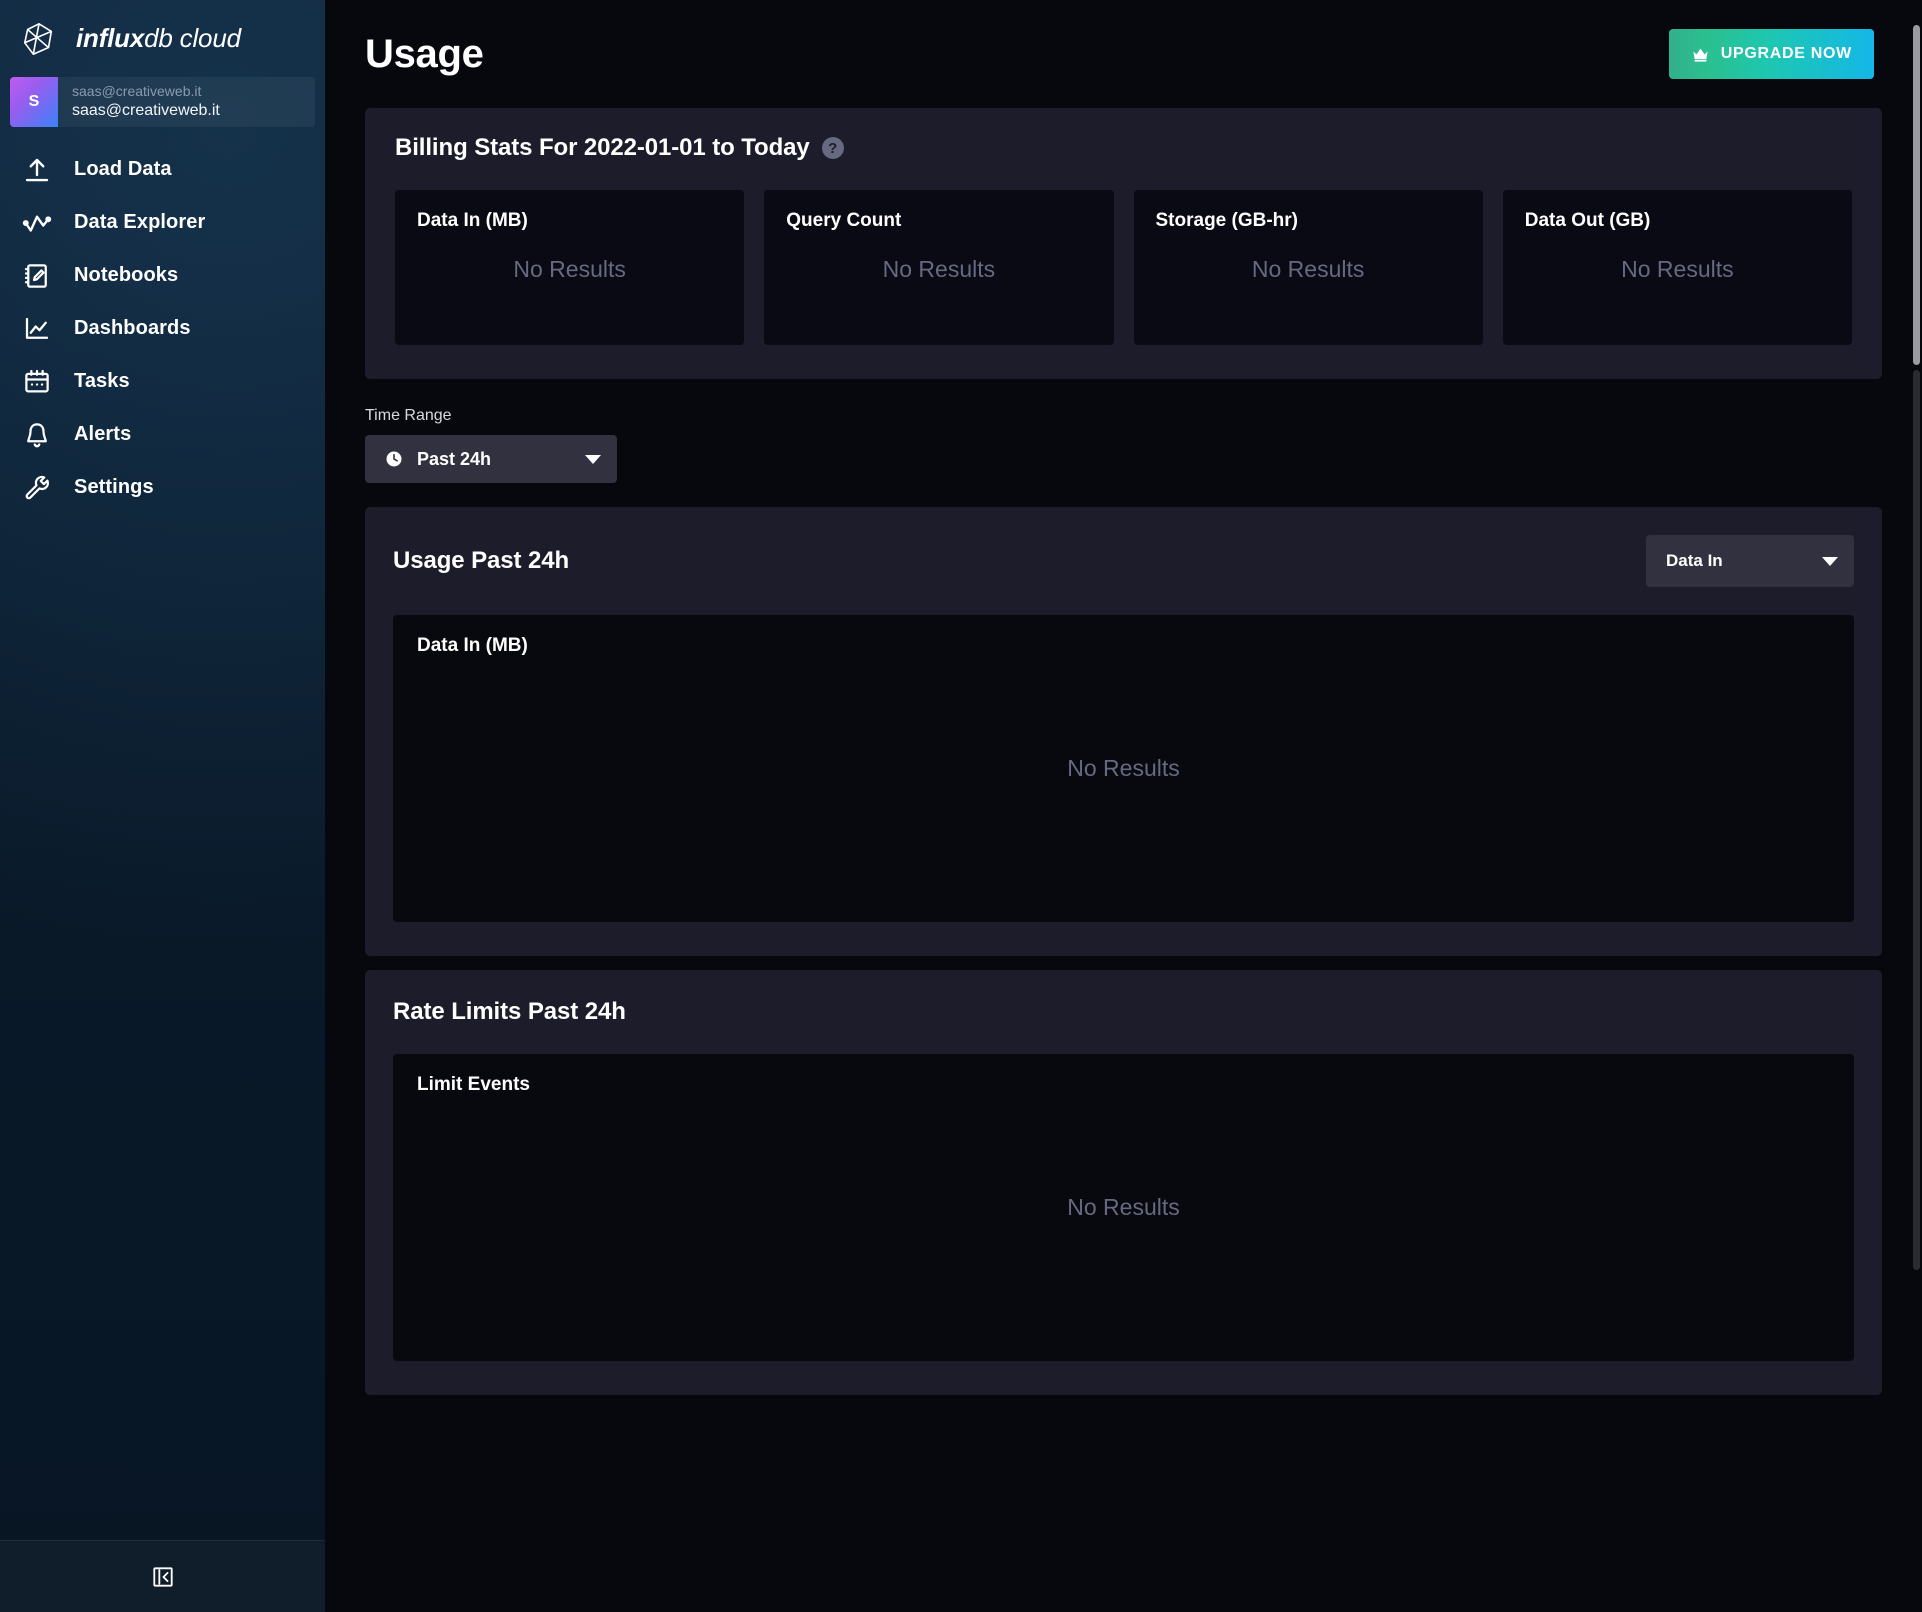 This screenshot has height=1612, width=1922. Describe the element at coordinates (140, 222) in the screenshot. I see `sidebar-item-label: Data Explorer` at that location.